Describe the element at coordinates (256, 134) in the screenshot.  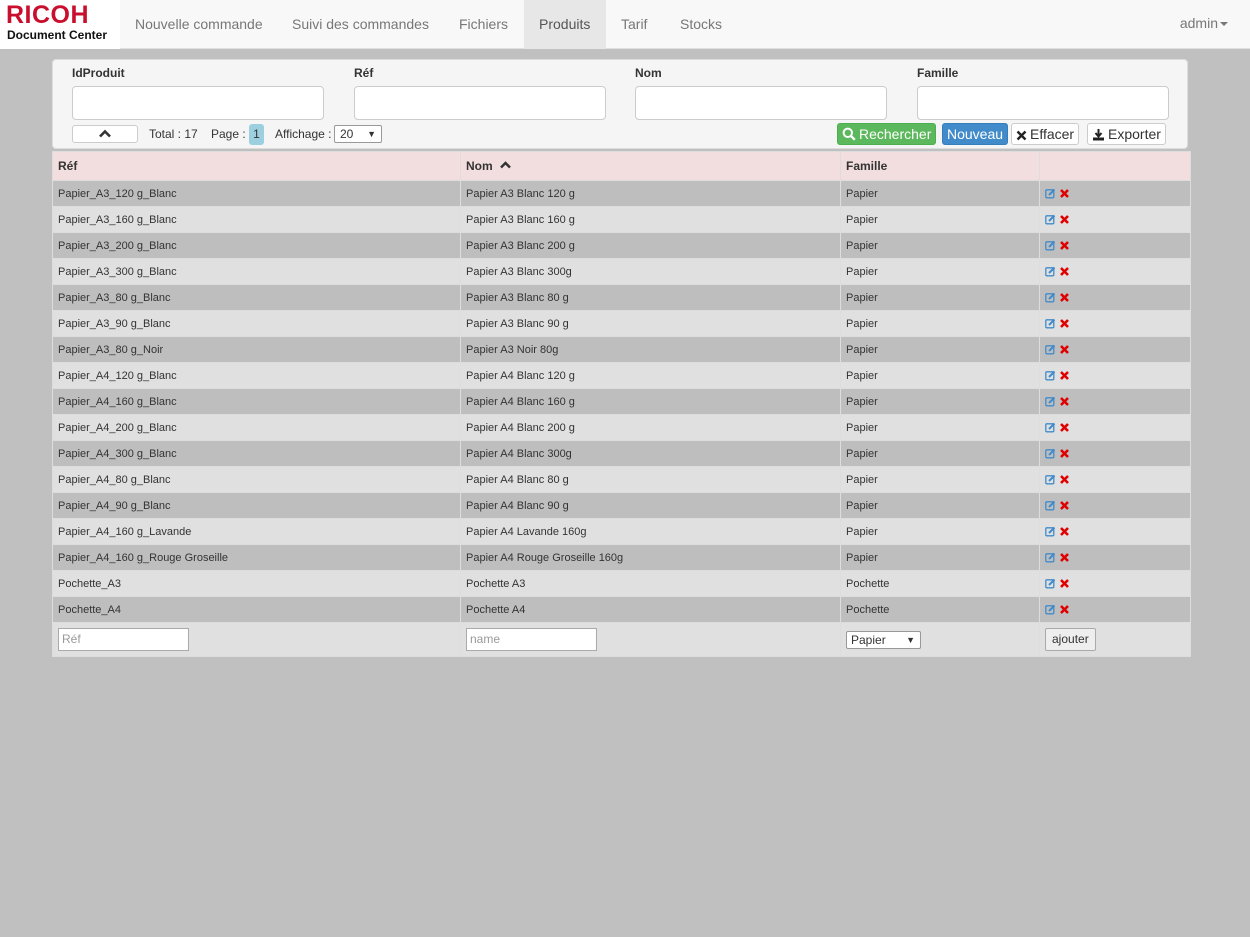
I see `page-number: 1` at that location.